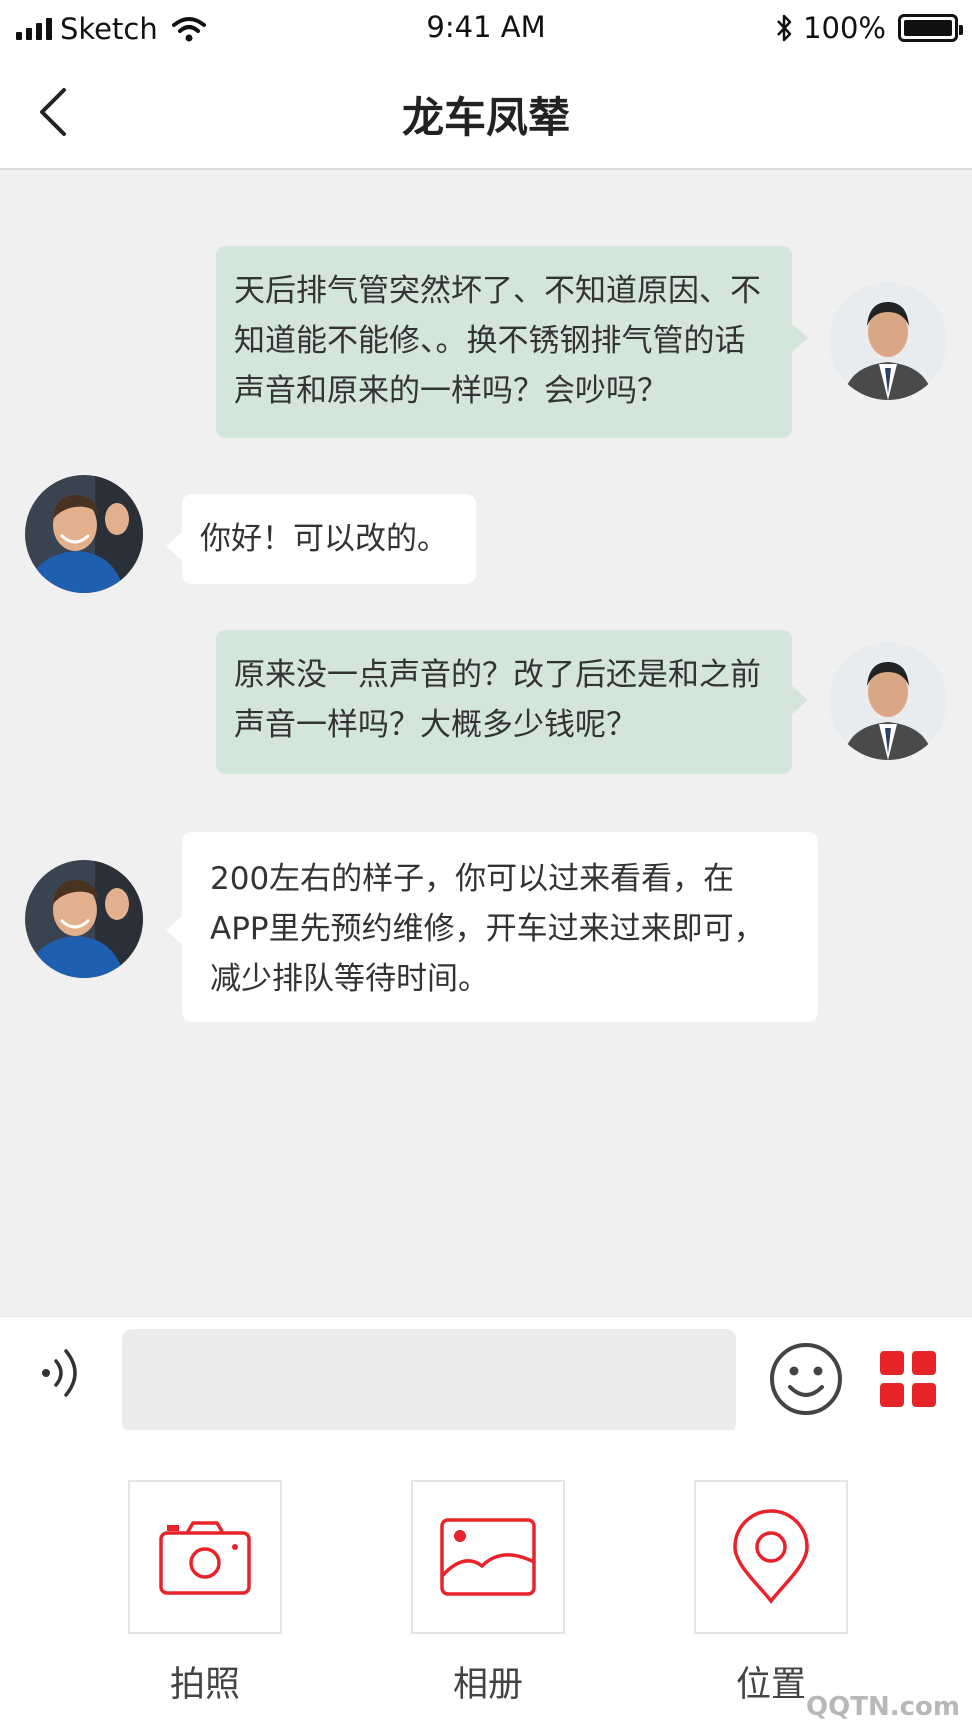  I want to click on camera-icon, so click(205, 1558).